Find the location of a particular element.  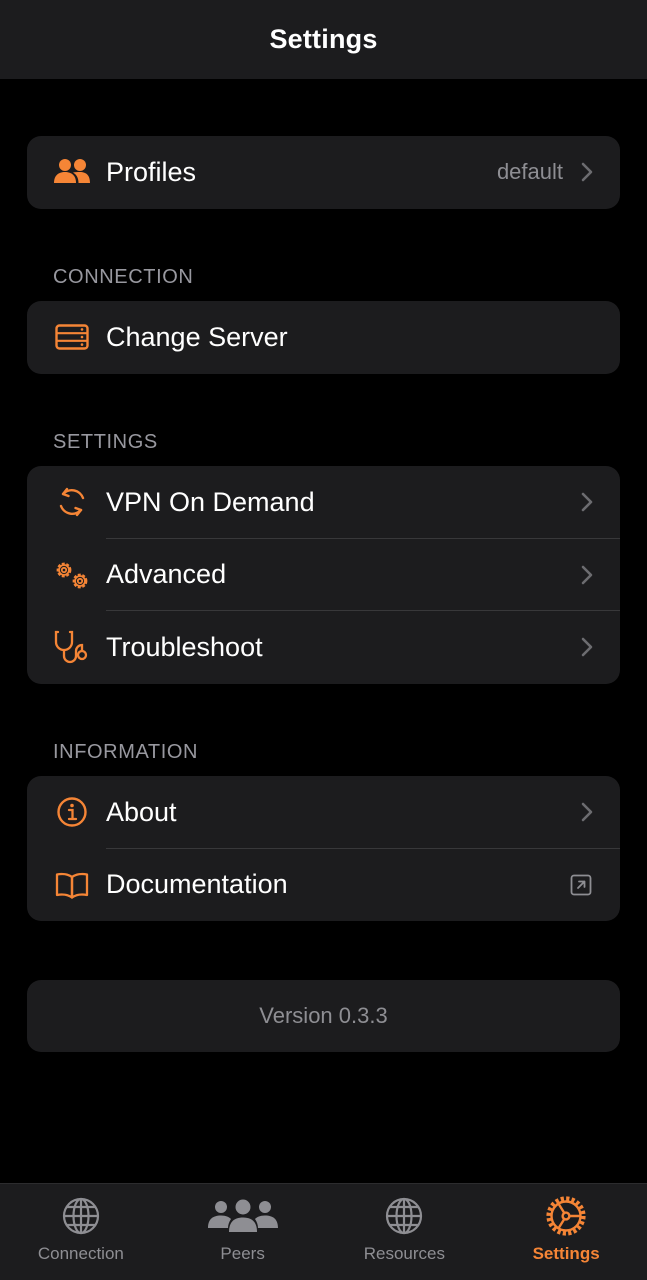

about-row: About is located at coordinates (323, 812).